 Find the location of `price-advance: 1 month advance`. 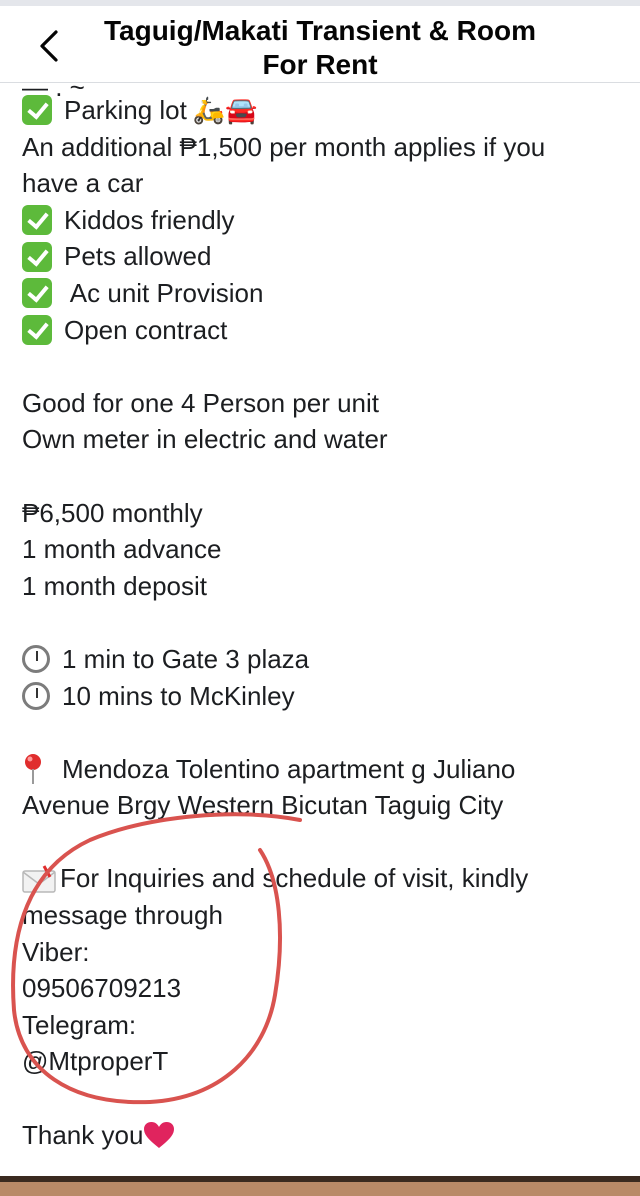

price-advance: 1 month advance is located at coordinates (122, 549).